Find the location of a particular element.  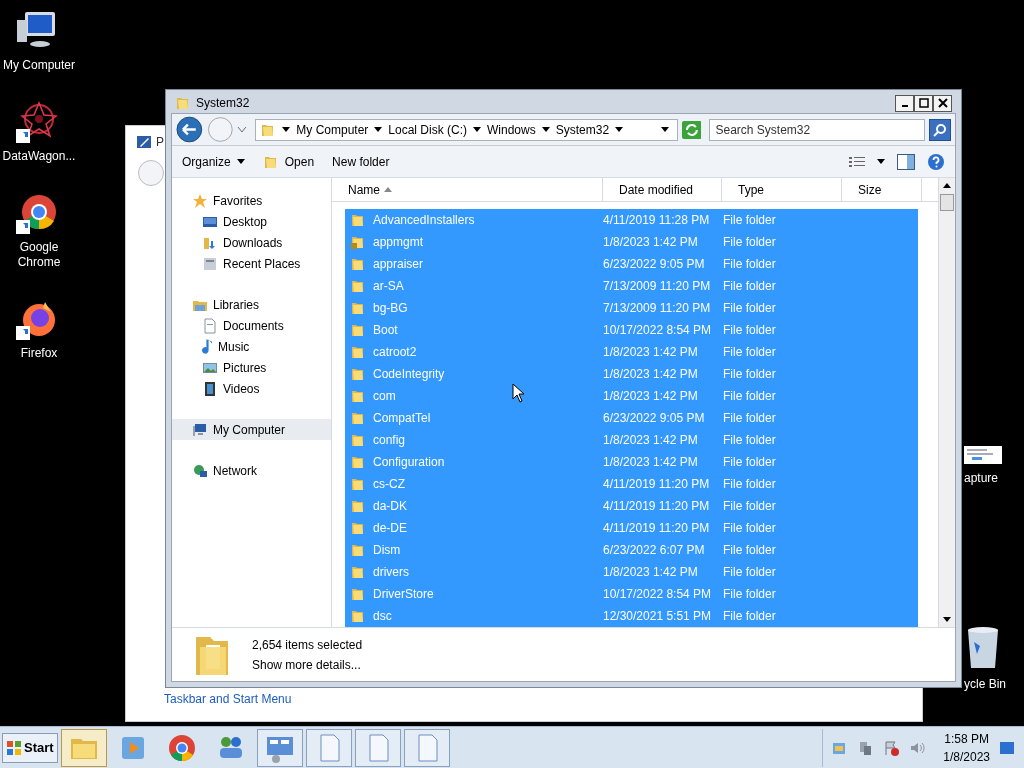

sidebar-item: Music is located at coordinates (251, 346).